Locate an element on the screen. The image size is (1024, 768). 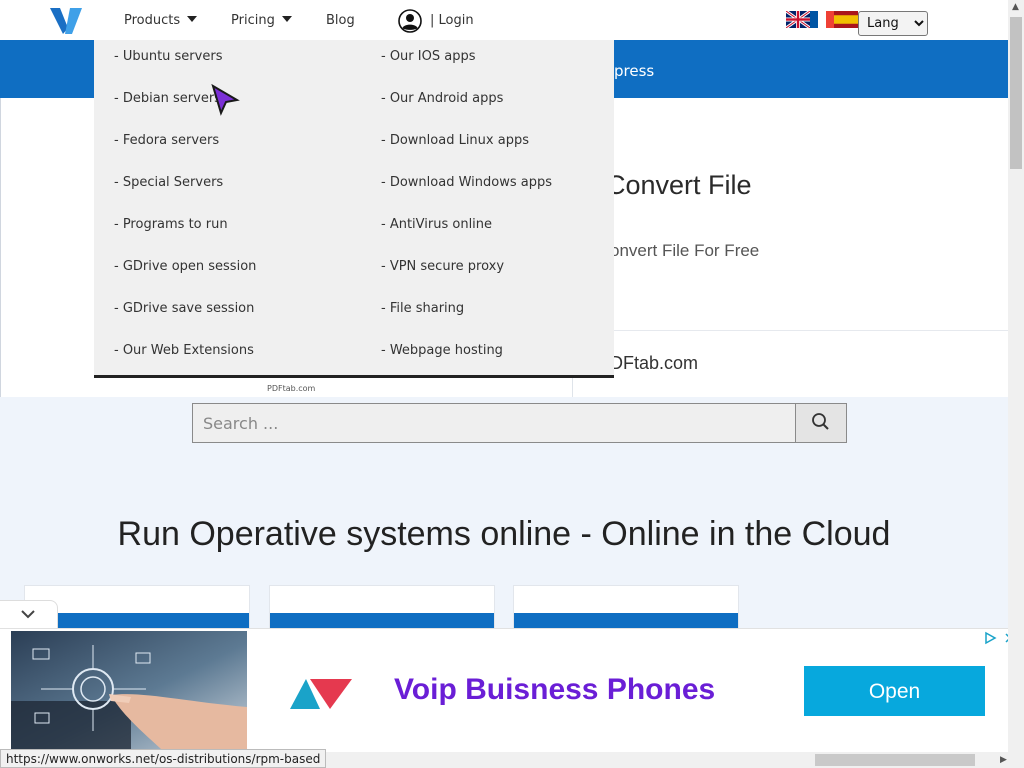
menu-item-ios-apps: - Our IOS apps is located at coordinates (428, 56).